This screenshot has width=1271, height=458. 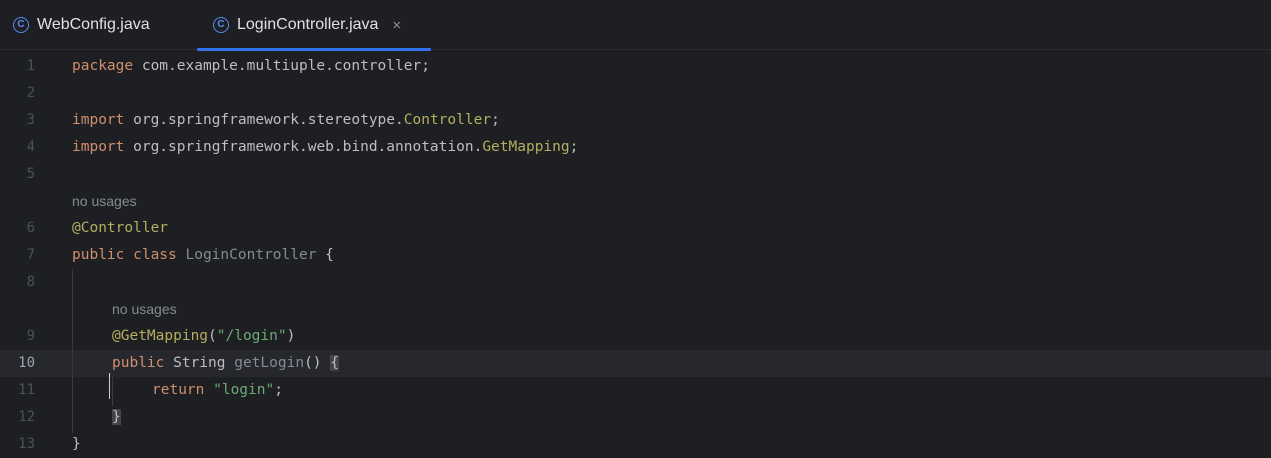 I want to click on matched-brace: }, so click(x=116, y=417).